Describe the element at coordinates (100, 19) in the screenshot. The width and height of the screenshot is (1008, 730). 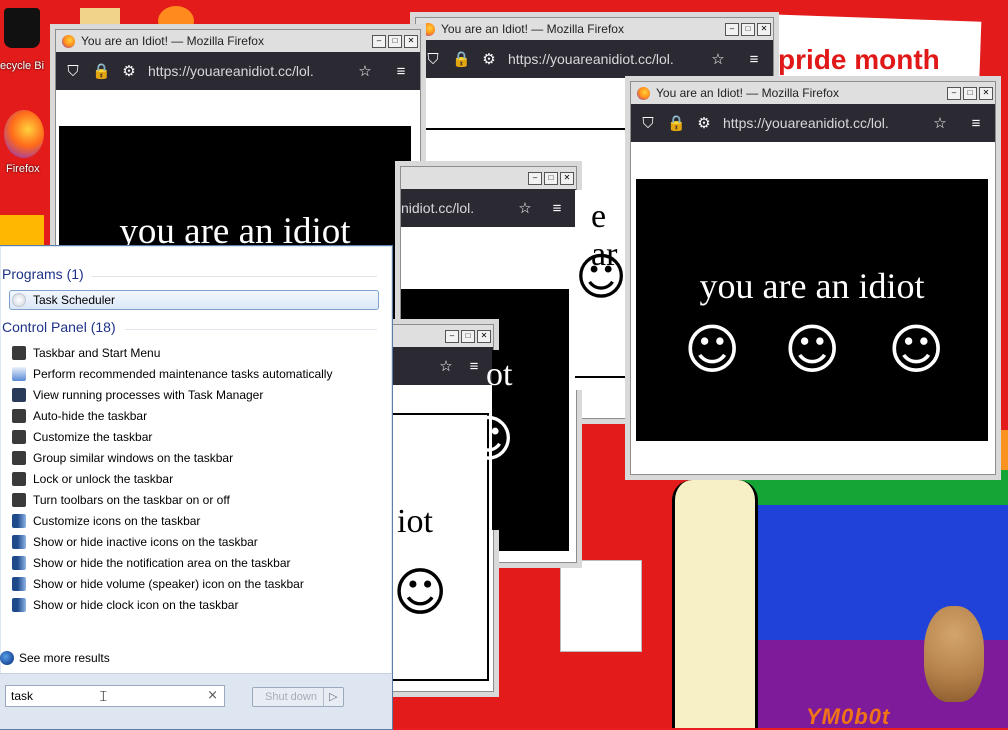
I see `folder-icon` at that location.